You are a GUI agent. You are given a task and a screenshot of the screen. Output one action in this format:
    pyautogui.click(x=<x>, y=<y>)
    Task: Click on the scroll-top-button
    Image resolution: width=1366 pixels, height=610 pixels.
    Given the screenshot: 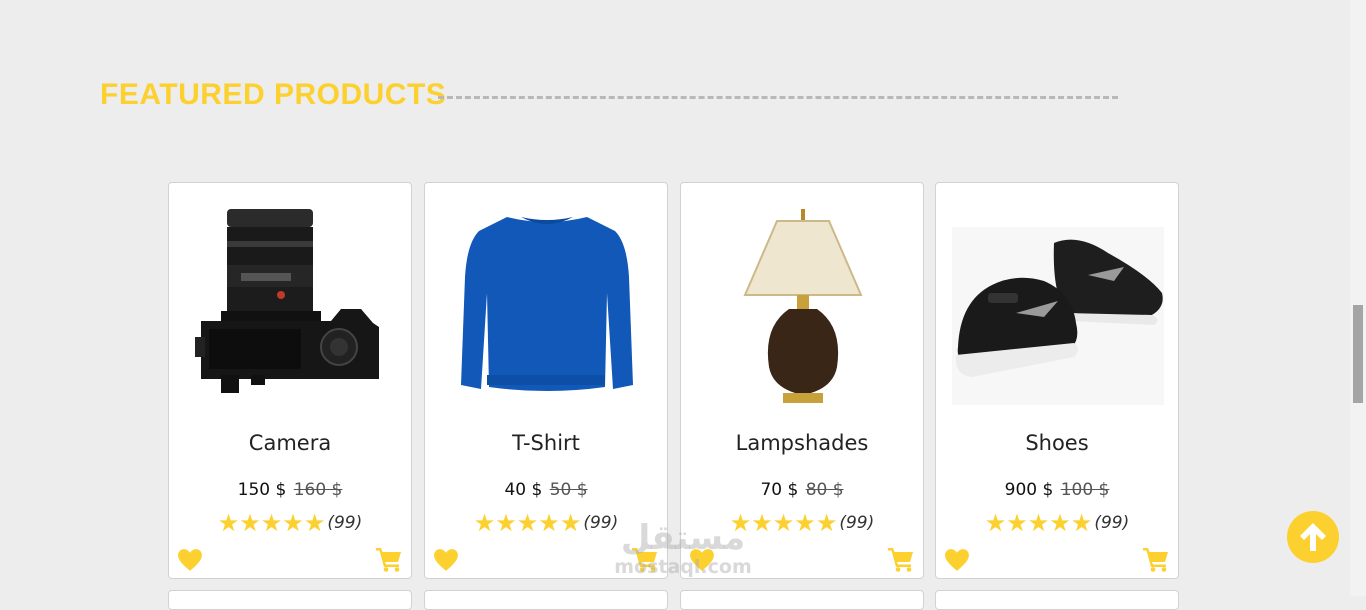 What is the action you would take?
    pyautogui.click(x=1313, y=537)
    